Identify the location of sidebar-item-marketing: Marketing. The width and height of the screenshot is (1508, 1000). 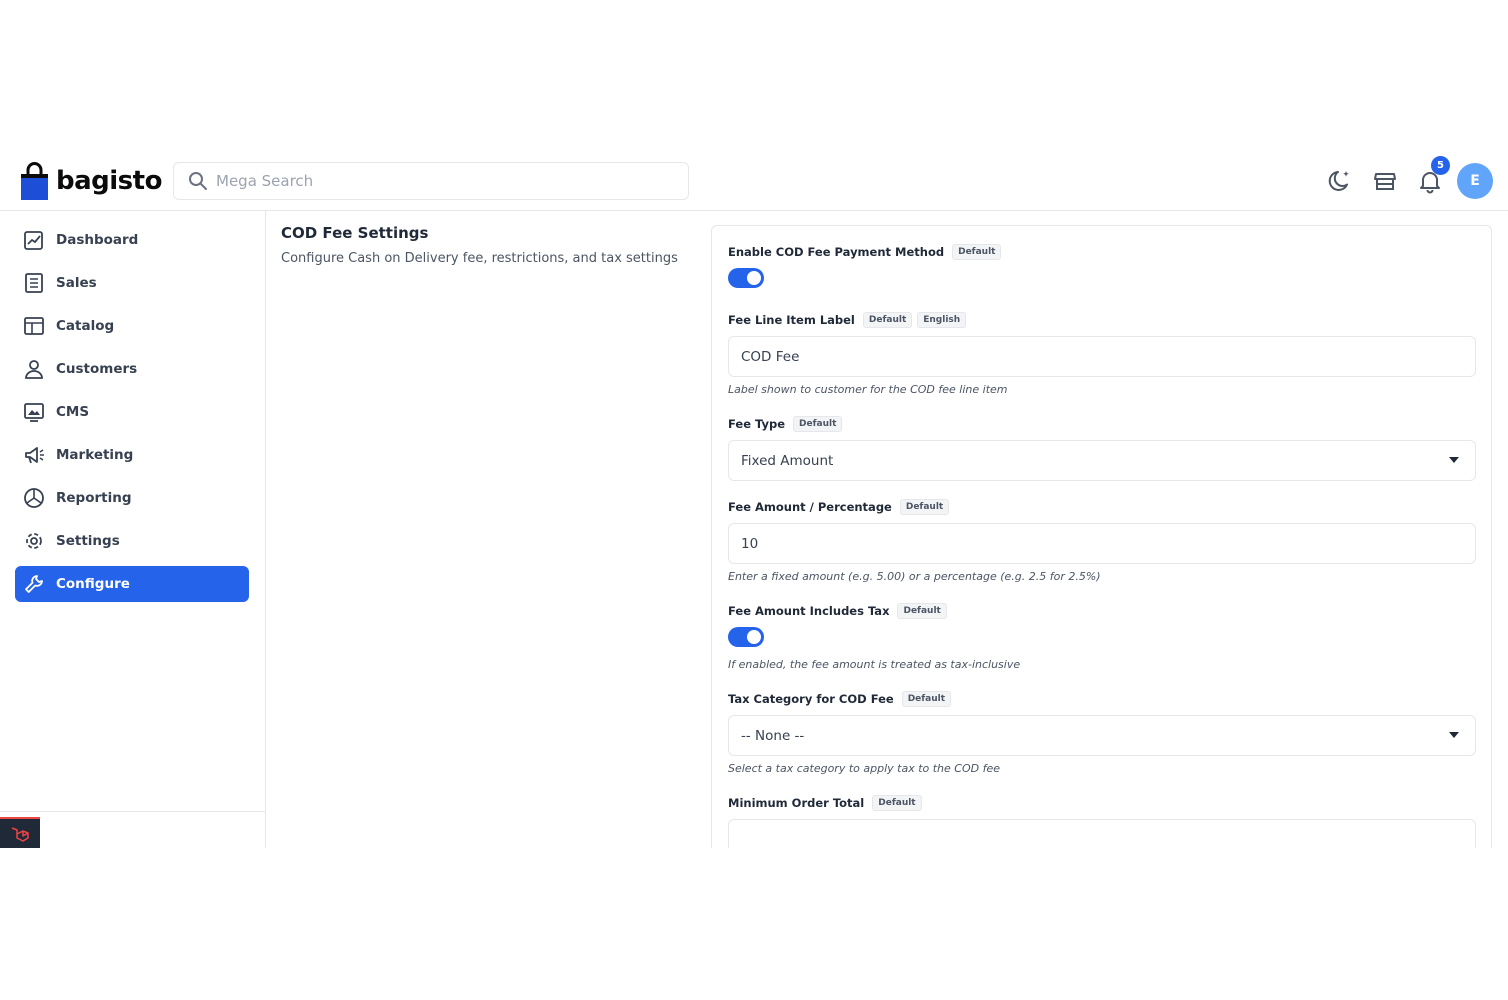
(132, 455).